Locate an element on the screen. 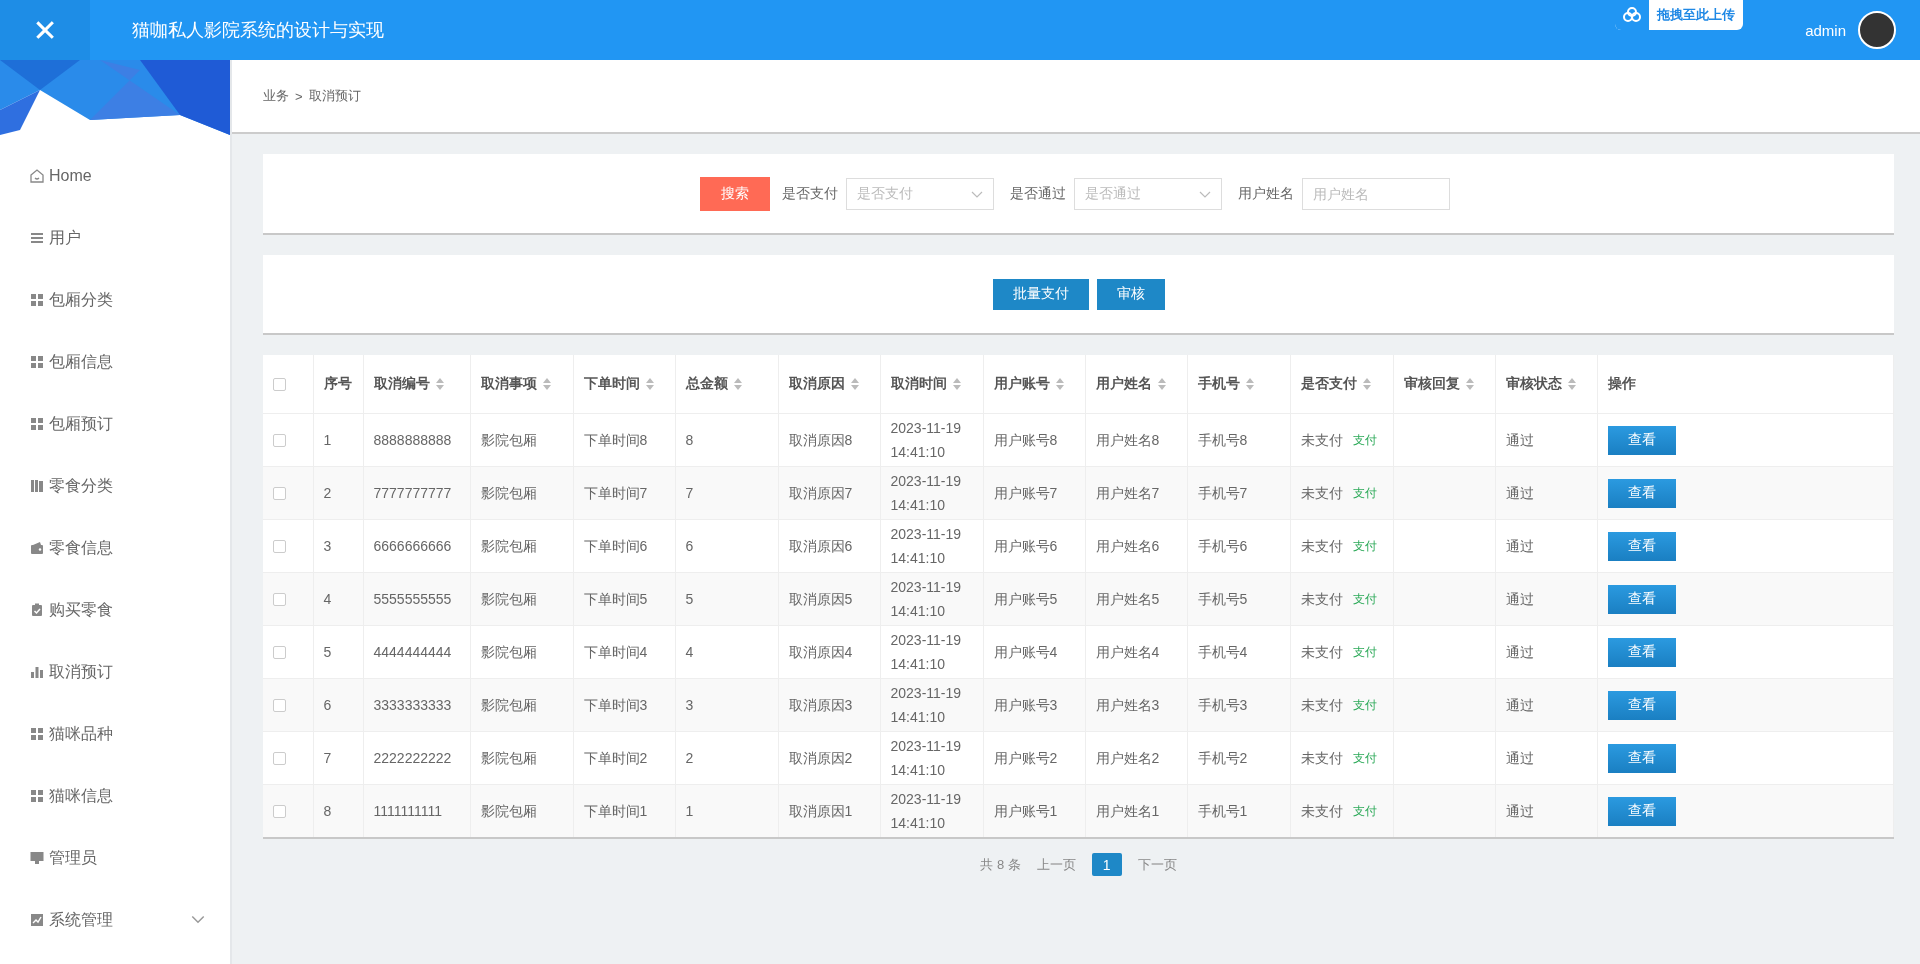 The width and height of the screenshot is (1920, 964). table-cell: 用户姓名6 is located at coordinates (1136, 546).